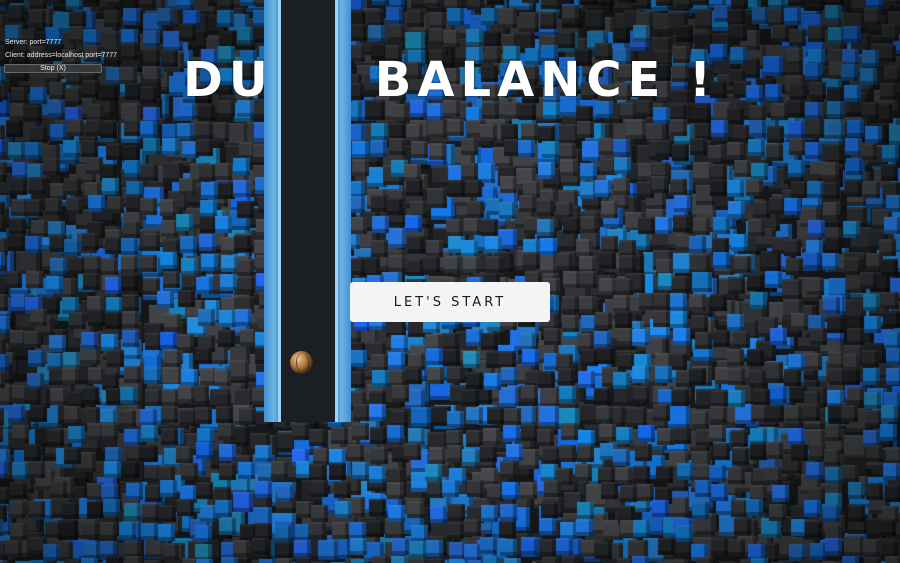 This screenshot has width=900, height=563. Describe the element at coordinates (301, 362) in the screenshot. I see `wooden-ball-icon` at that location.